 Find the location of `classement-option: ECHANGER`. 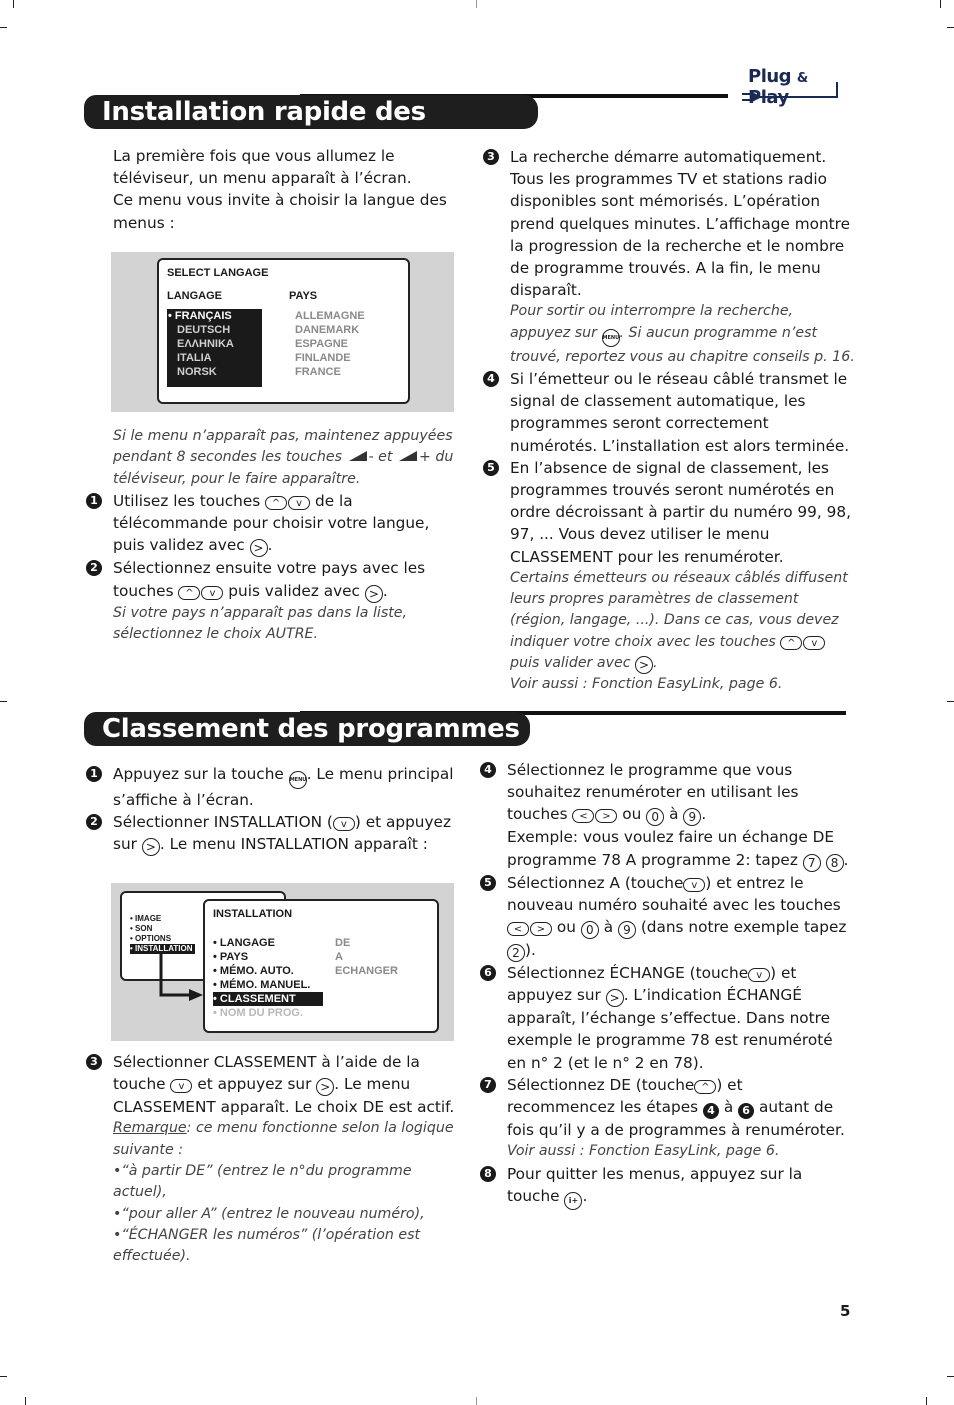

classement-option: ECHANGER is located at coordinates (366, 971).